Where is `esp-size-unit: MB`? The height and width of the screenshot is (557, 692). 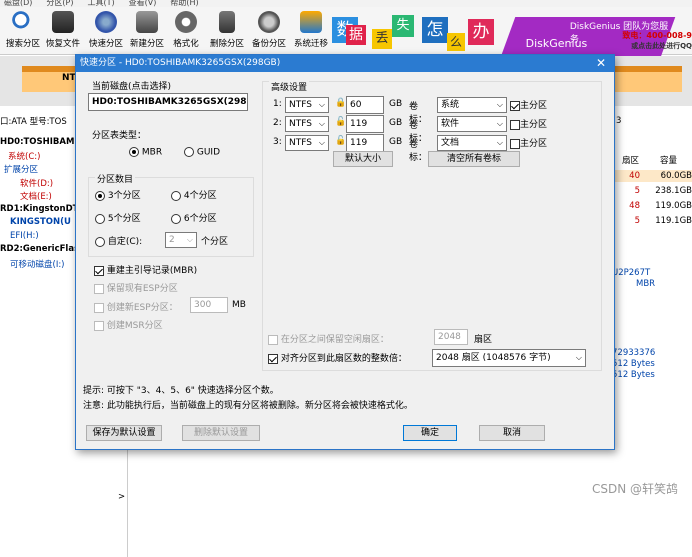
esp-size-unit: MB is located at coordinates (239, 305).